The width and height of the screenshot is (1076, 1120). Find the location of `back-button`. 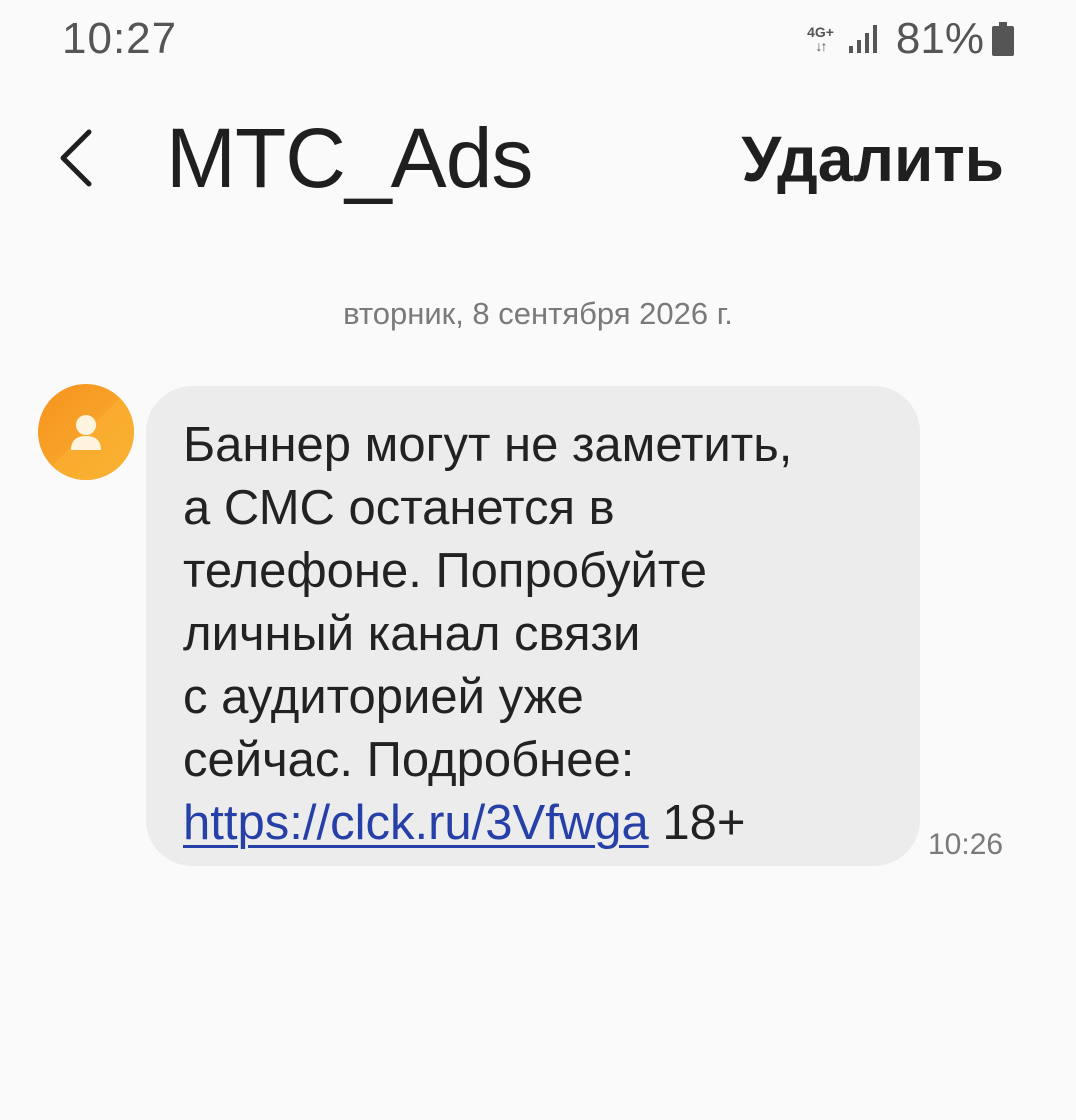

back-button is located at coordinates (75, 158).